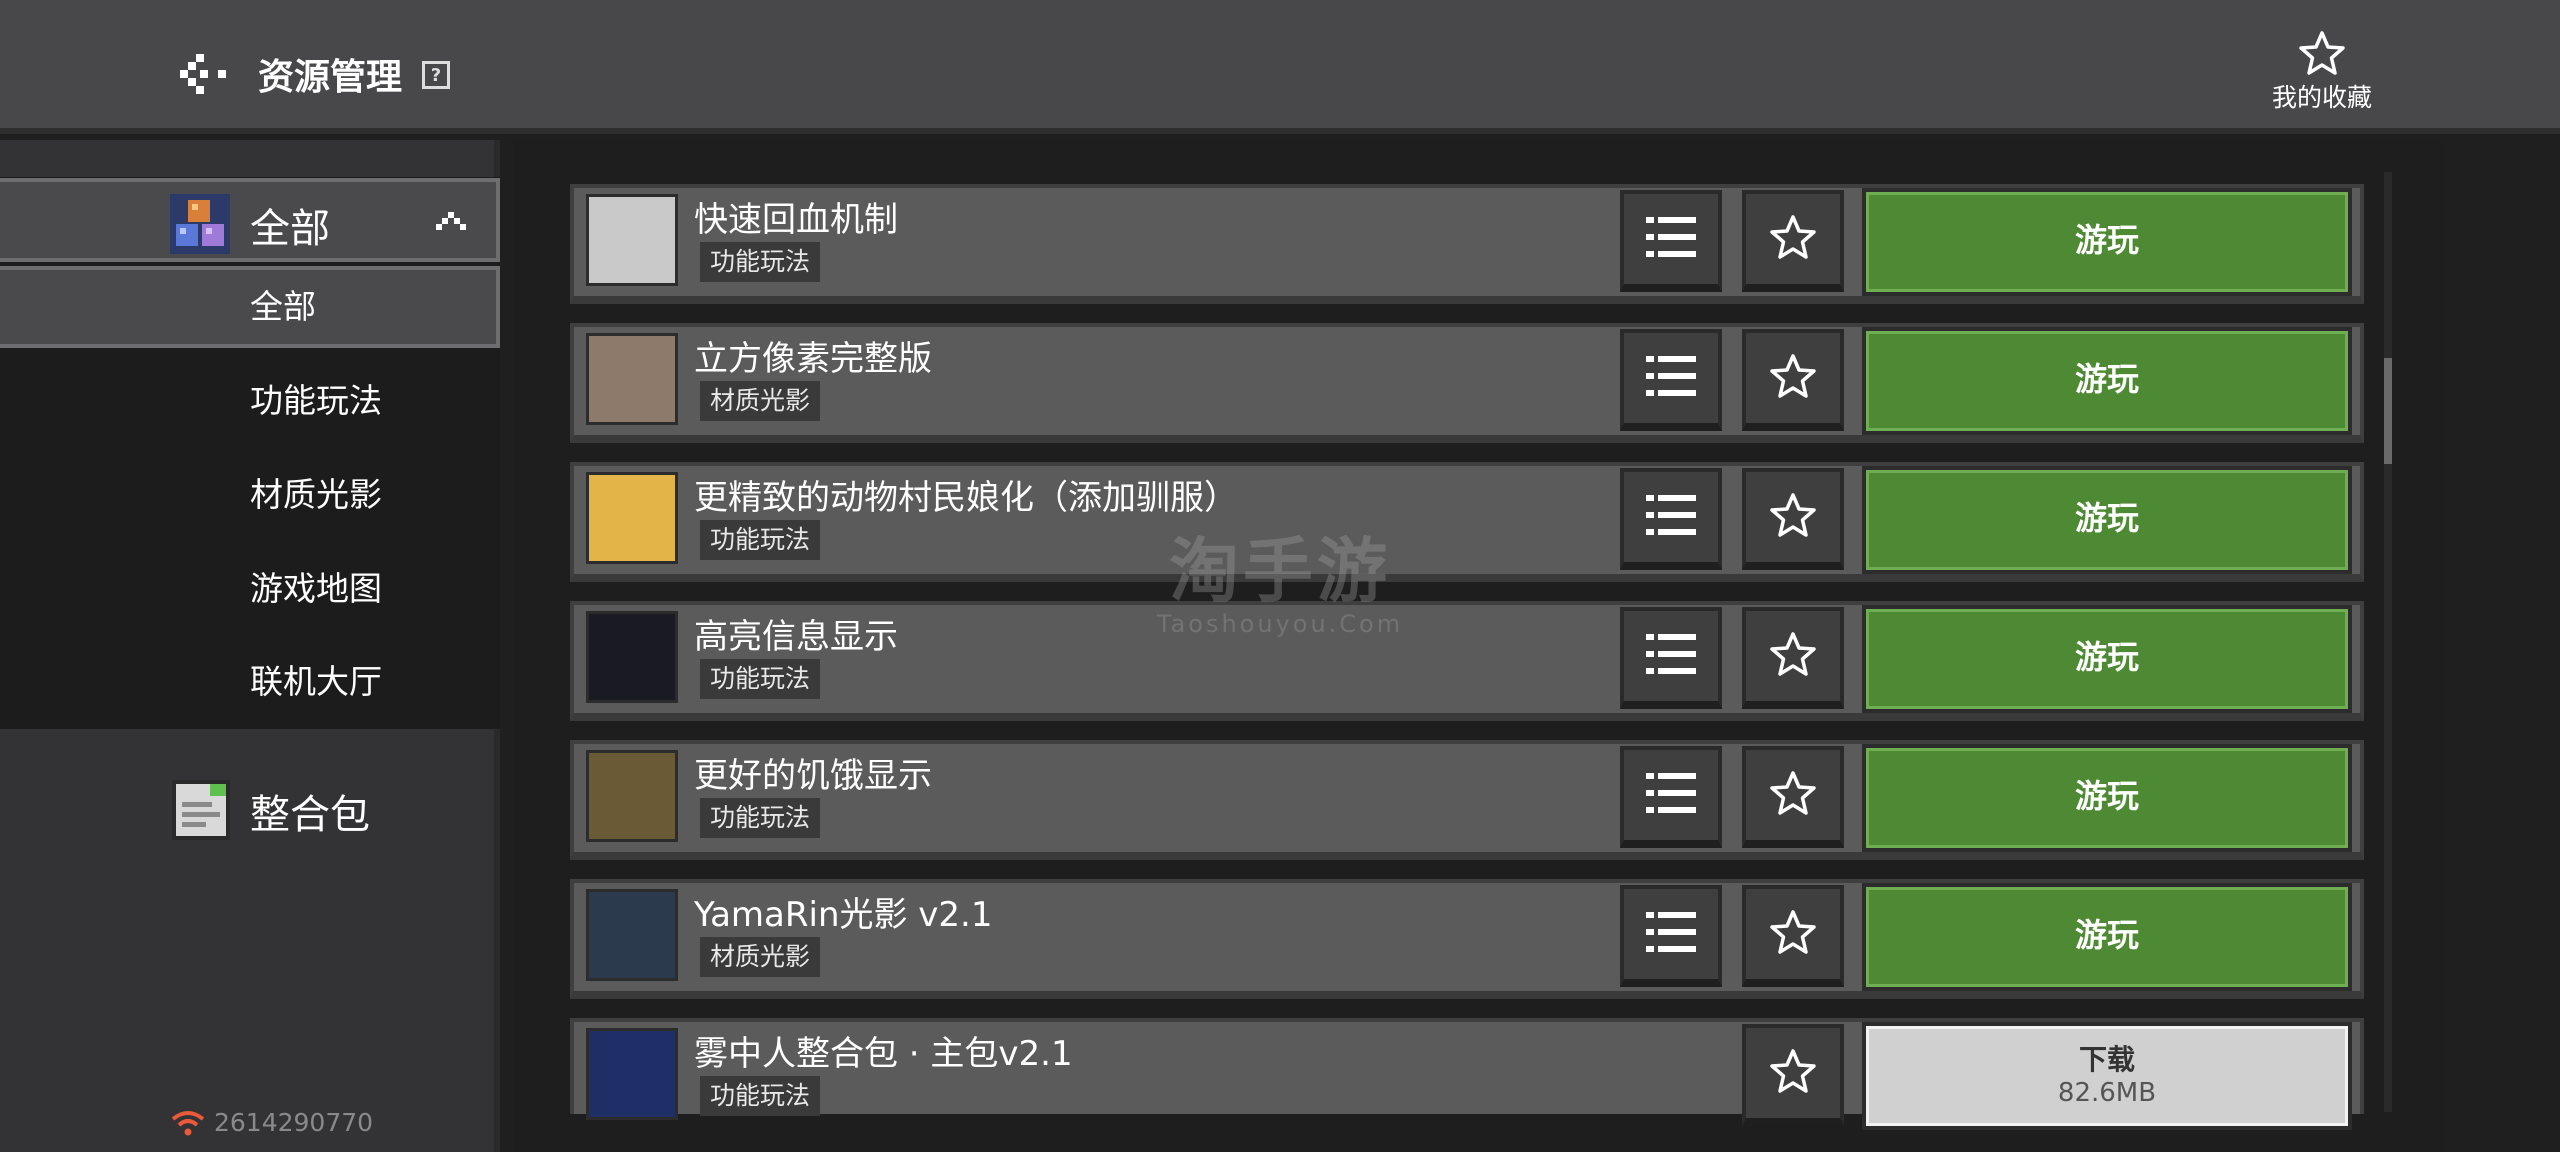 Image resolution: width=2560 pixels, height=1152 pixels. Describe the element at coordinates (330, 77) in the screenshot. I see `page-title: 资源管理` at that location.